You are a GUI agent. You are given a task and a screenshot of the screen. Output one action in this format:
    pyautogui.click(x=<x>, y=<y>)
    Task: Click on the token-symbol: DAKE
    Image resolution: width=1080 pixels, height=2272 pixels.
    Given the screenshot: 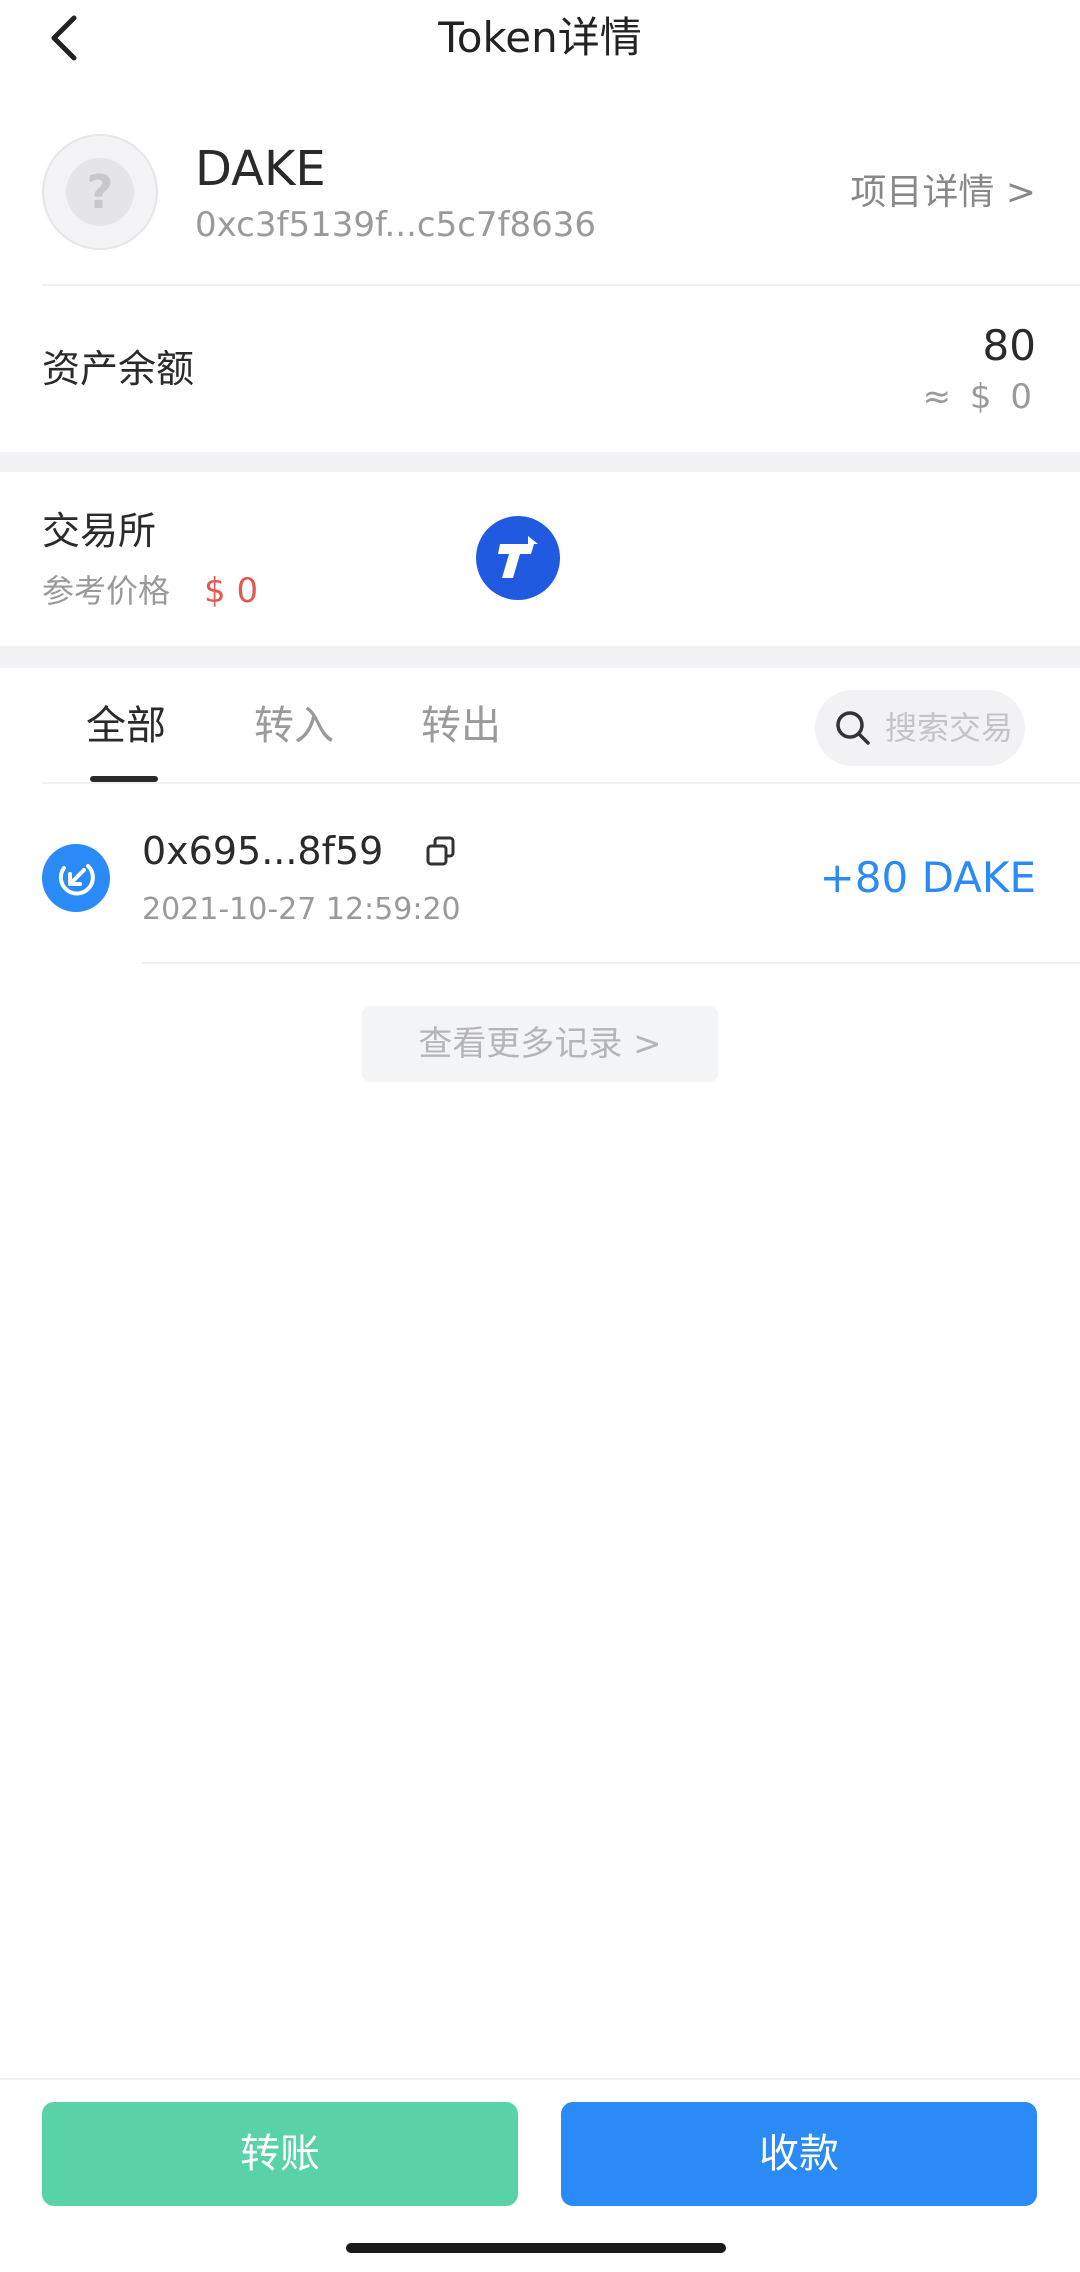 What is the action you would take?
    pyautogui.click(x=260, y=169)
    